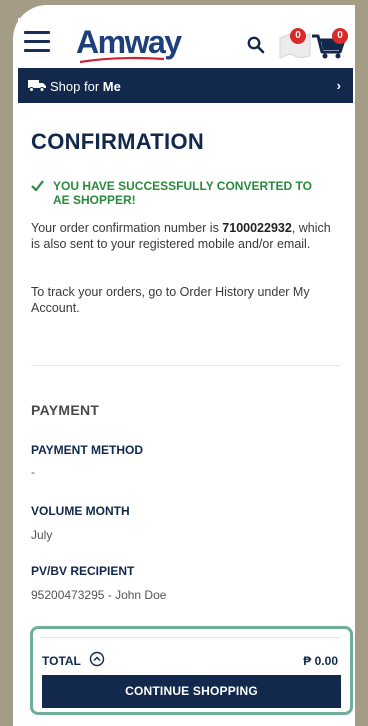 This screenshot has width=368, height=726. What do you see at coordinates (320, 661) in the screenshot?
I see `total-value: ₱ 0.00` at bounding box center [320, 661].